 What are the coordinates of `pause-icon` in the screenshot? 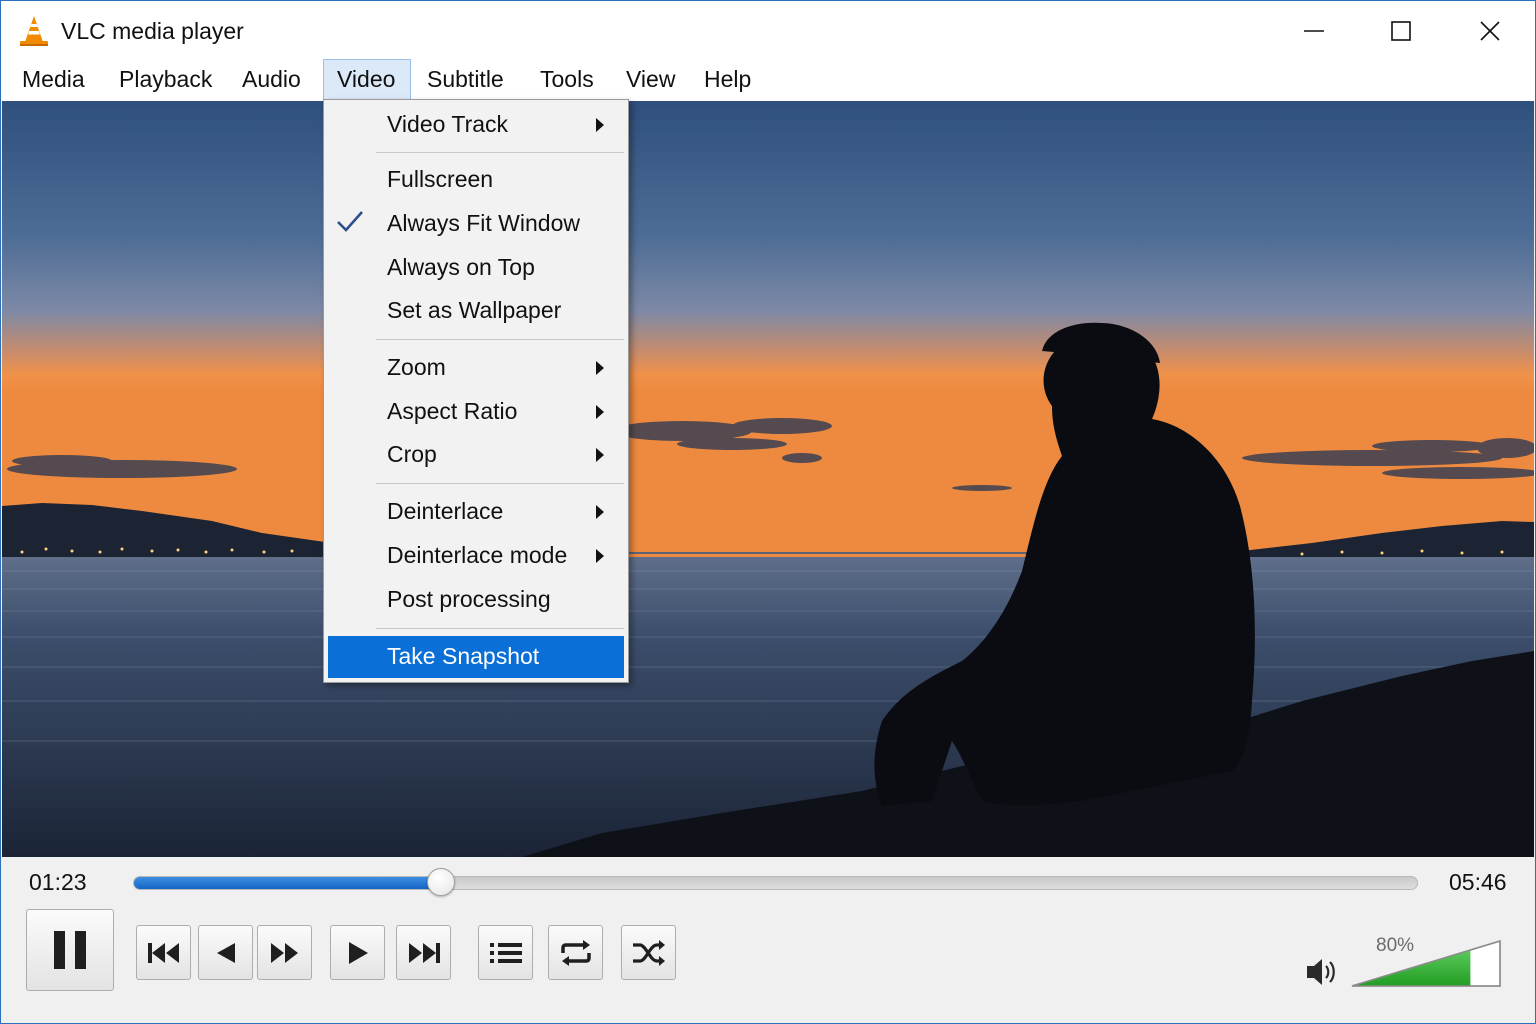 It's located at (70, 950).